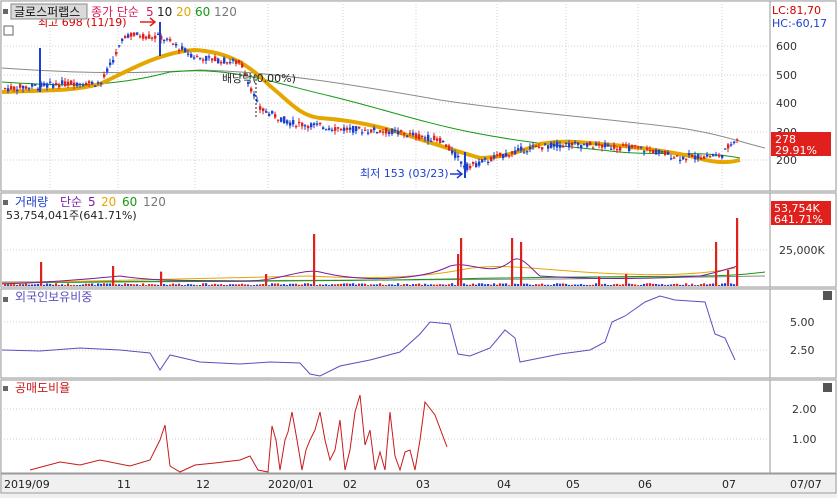  I want to click on volume-ma-20: 20, so click(108, 202).